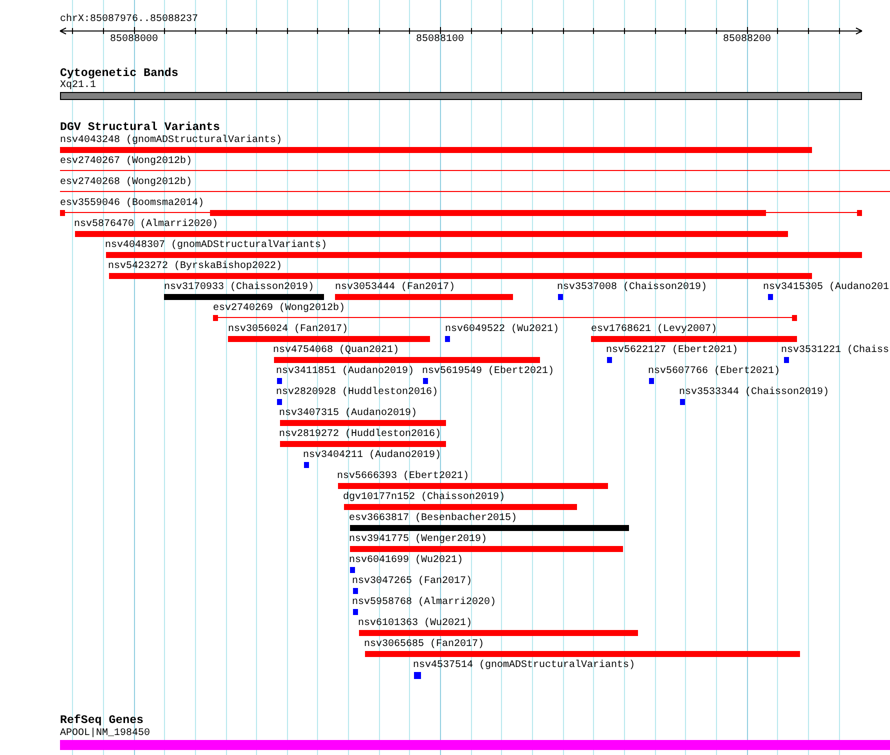  Describe the element at coordinates (348, 413) in the screenshot. I see `feature-label: nsv3407315 (Audano2019)` at that location.